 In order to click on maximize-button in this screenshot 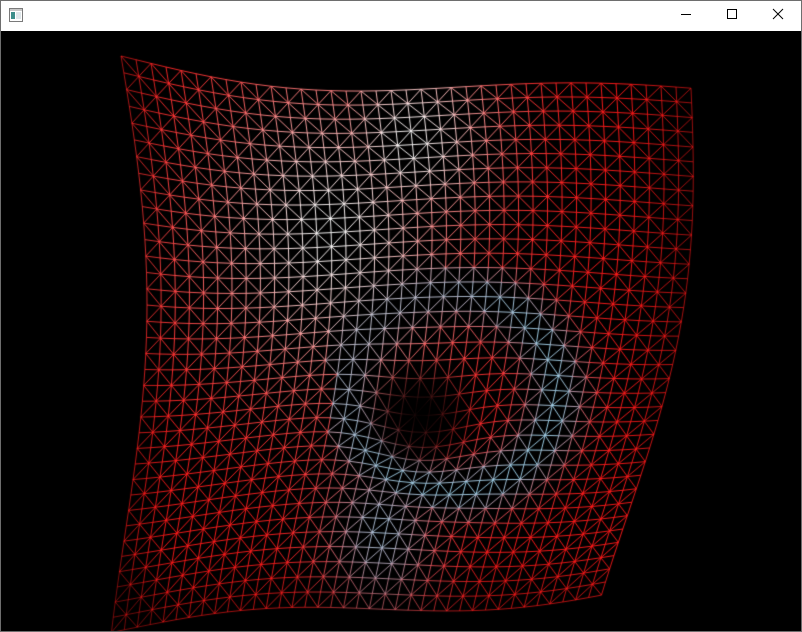, I will do `click(732, 16)`.